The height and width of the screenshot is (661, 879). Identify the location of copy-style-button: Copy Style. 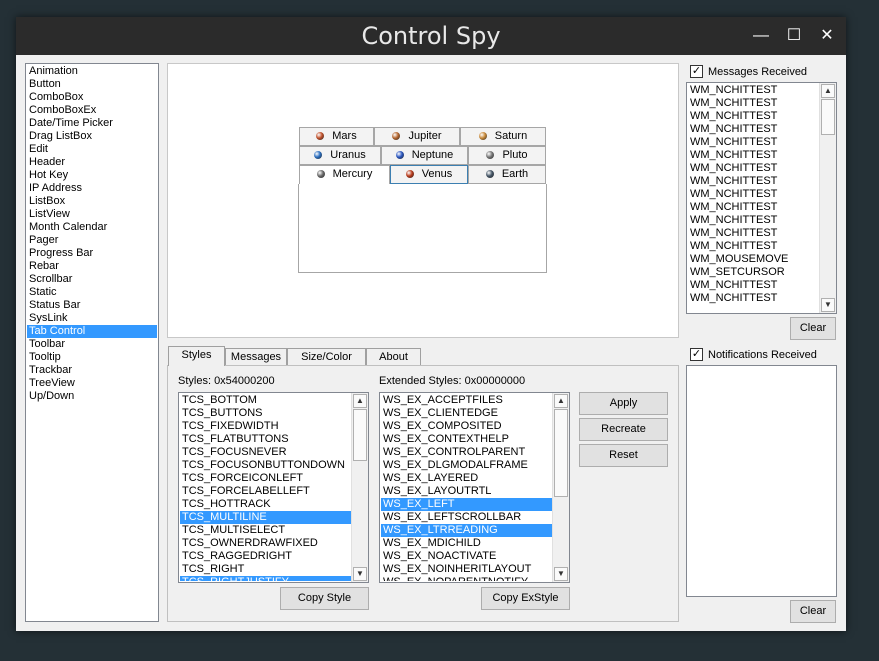
(324, 598).